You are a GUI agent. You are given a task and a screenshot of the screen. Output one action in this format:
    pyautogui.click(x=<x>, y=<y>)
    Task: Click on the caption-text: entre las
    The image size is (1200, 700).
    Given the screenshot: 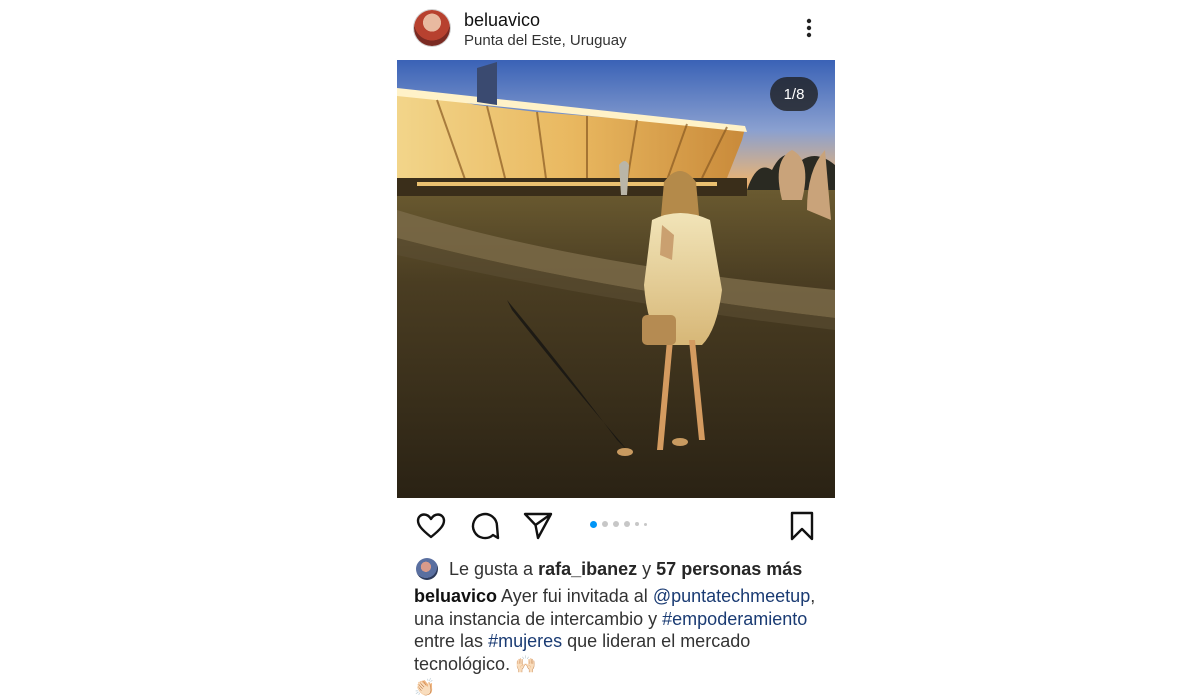 What is the action you would take?
    pyautogui.click(x=449, y=641)
    